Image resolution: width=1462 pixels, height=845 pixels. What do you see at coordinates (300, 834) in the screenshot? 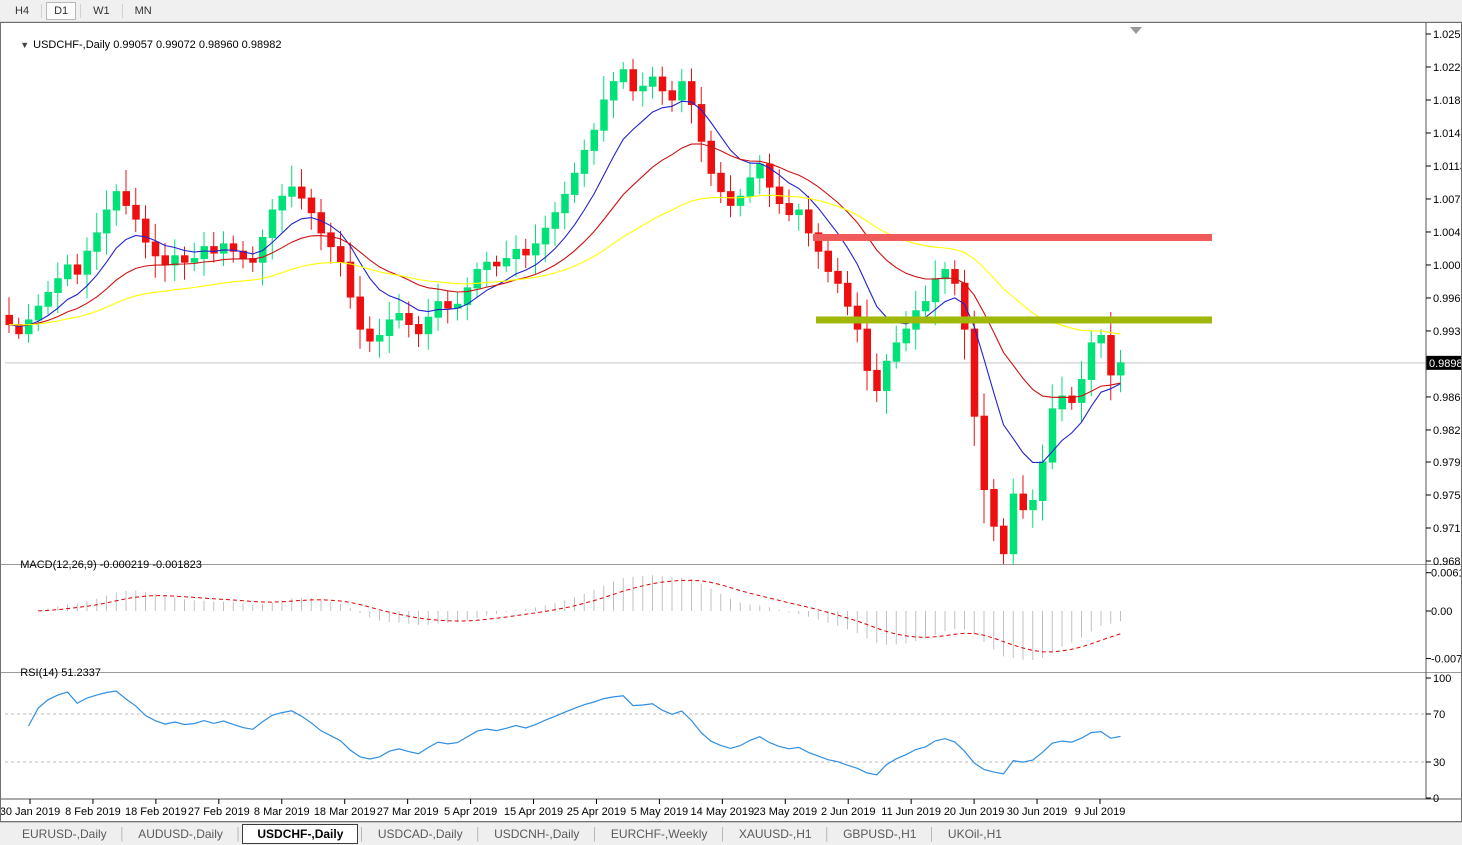
I see `tab-usdchf-daily: USDCHF-,Daily` at bounding box center [300, 834].